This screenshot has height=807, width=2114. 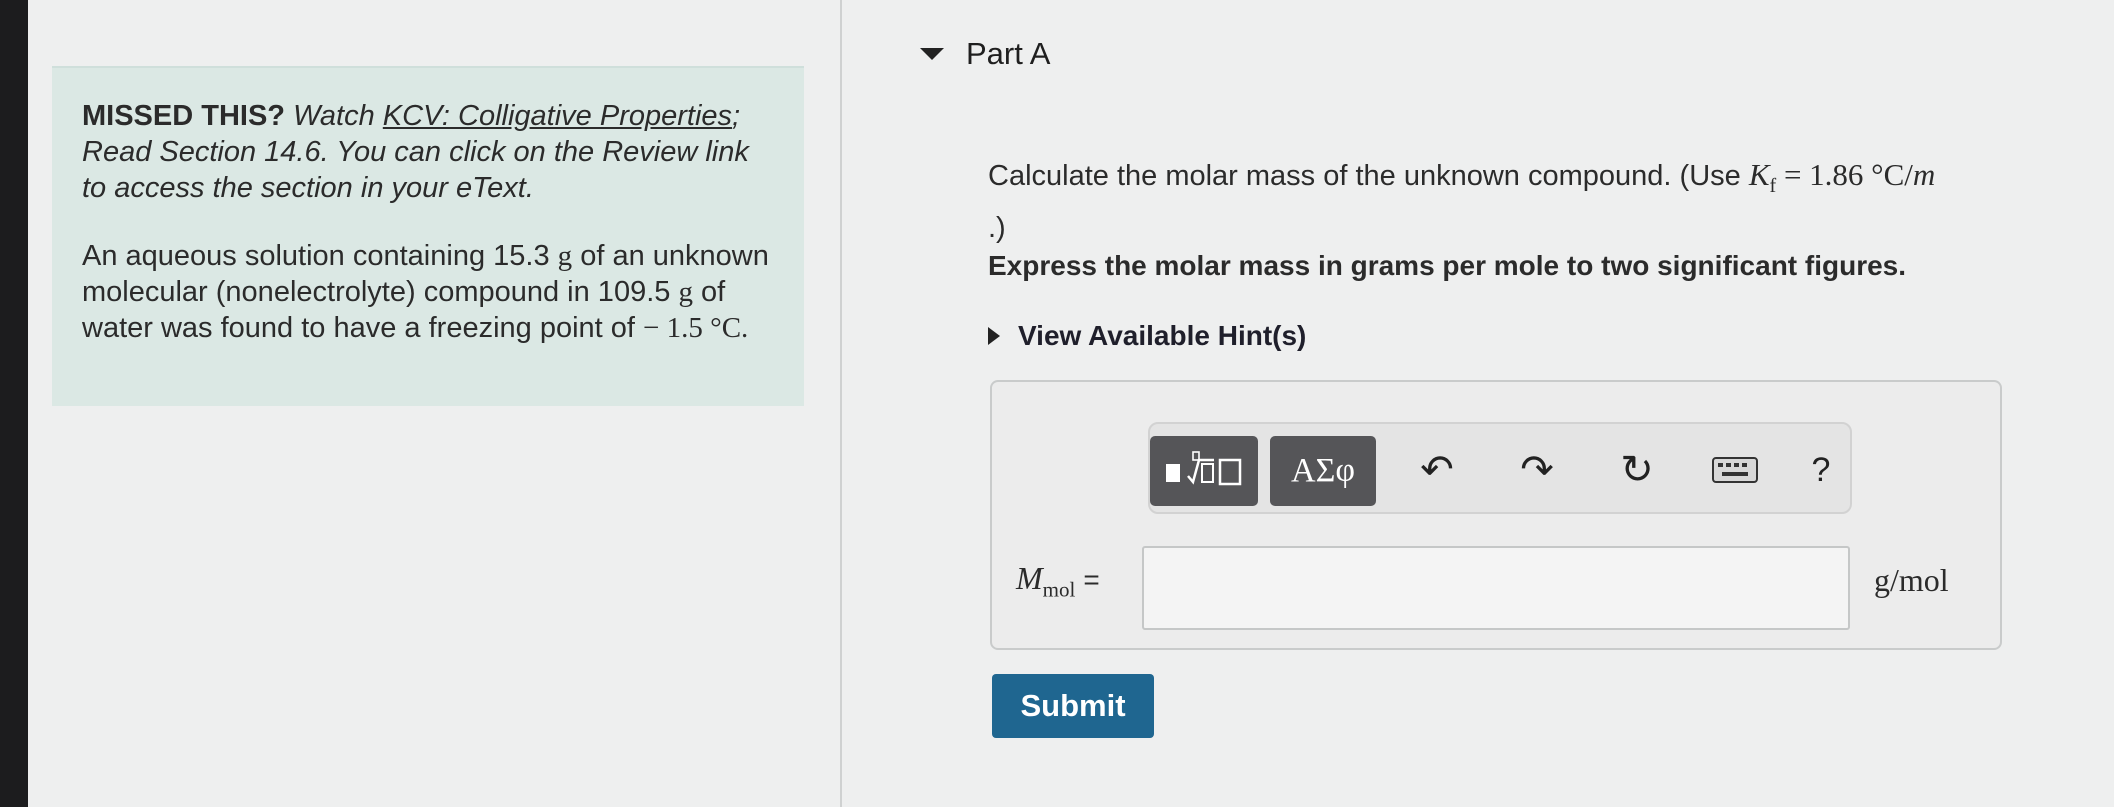 I want to click on collapse-triangle-icon, so click(x=932, y=54).